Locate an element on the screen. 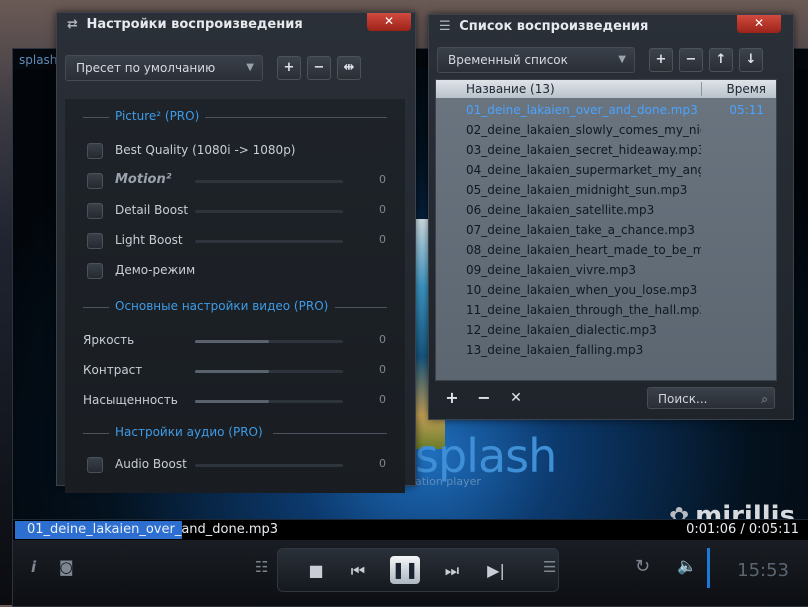 Image resolution: width=808 pixels, height=607 pixels. add-preset-button: + is located at coordinates (289, 68).